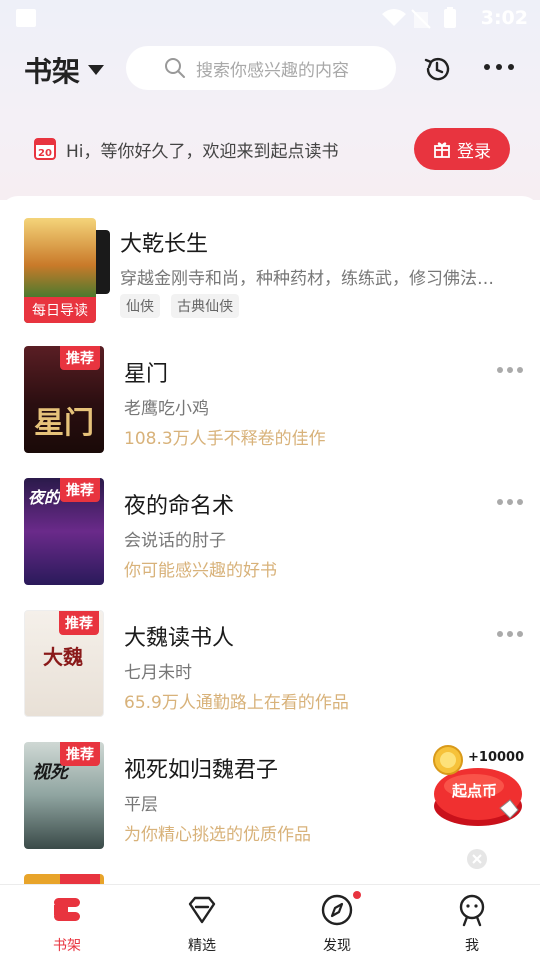 This screenshot has height=961, width=540. I want to click on tab-discover: 发现, so click(337, 923).